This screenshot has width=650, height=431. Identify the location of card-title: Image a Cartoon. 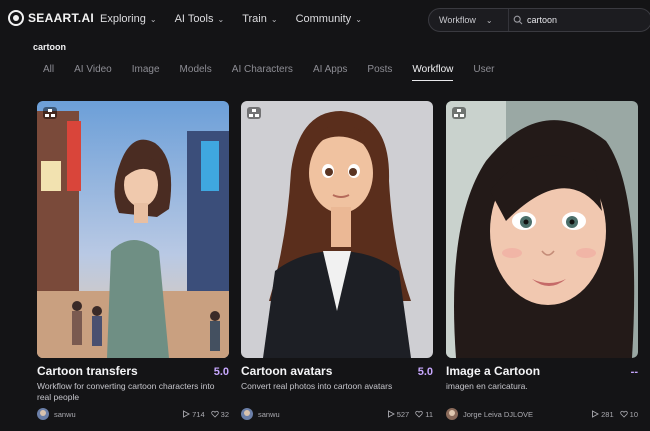
(493, 371).